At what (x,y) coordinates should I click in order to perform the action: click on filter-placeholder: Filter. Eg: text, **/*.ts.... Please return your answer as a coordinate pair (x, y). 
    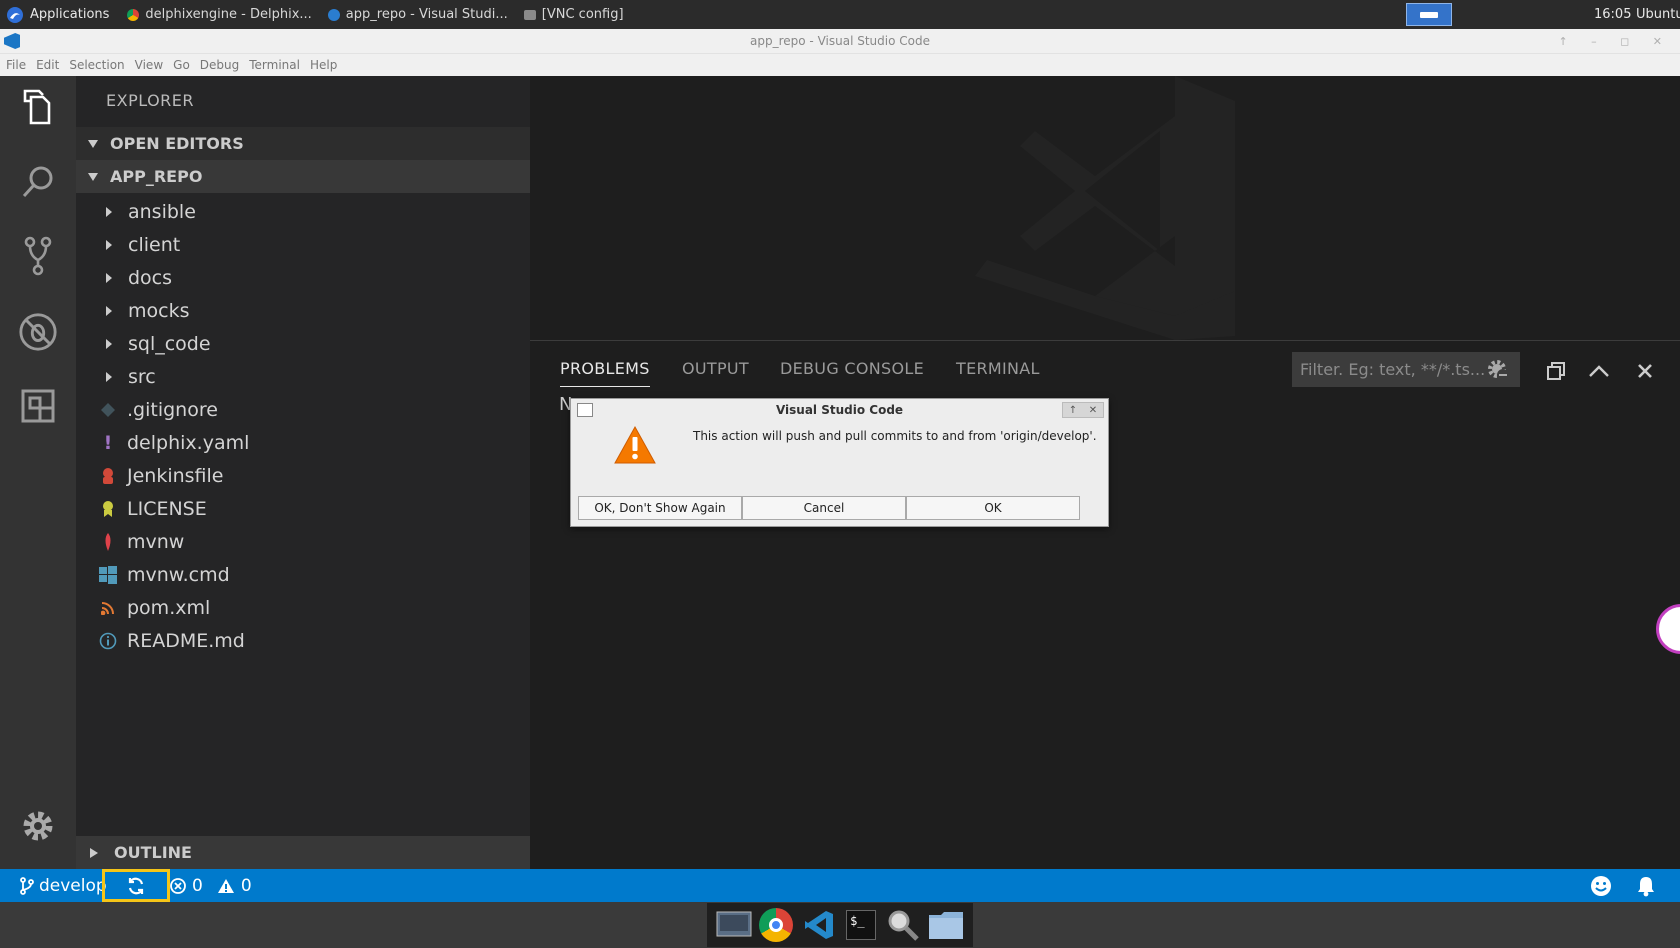
    Looking at the image, I should click on (1393, 369).